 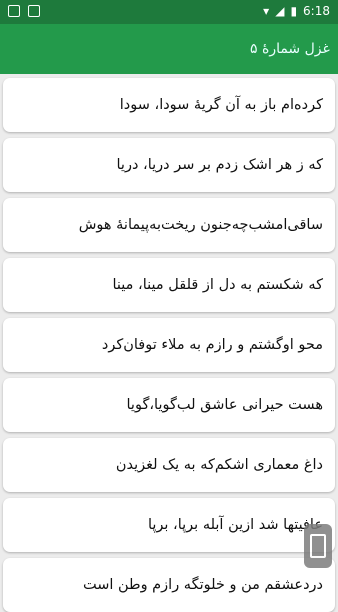 I want to click on page-title: غزل شمارهٔ ۵, so click(x=290, y=49).